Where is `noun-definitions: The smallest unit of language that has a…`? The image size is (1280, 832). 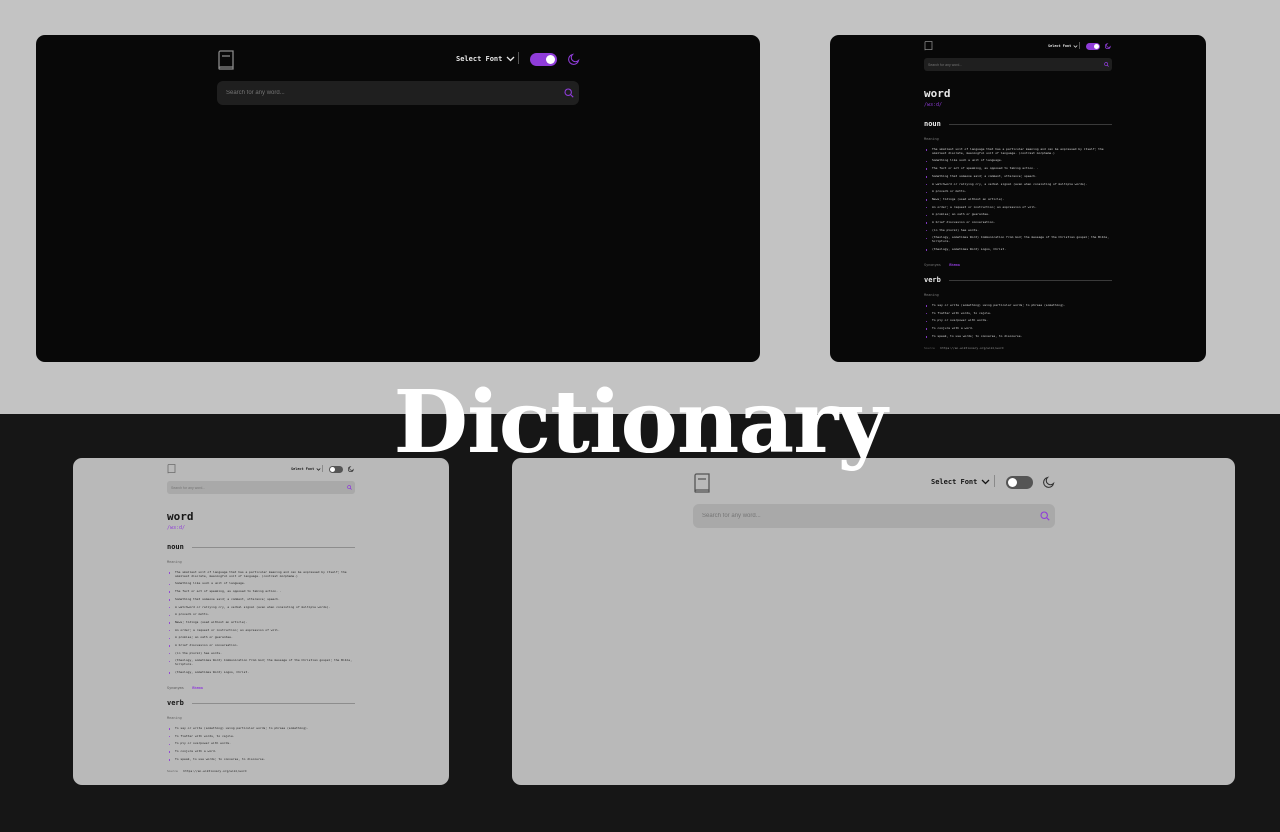
noun-definitions: The smallest unit of language that has a… is located at coordinates (261, 624).